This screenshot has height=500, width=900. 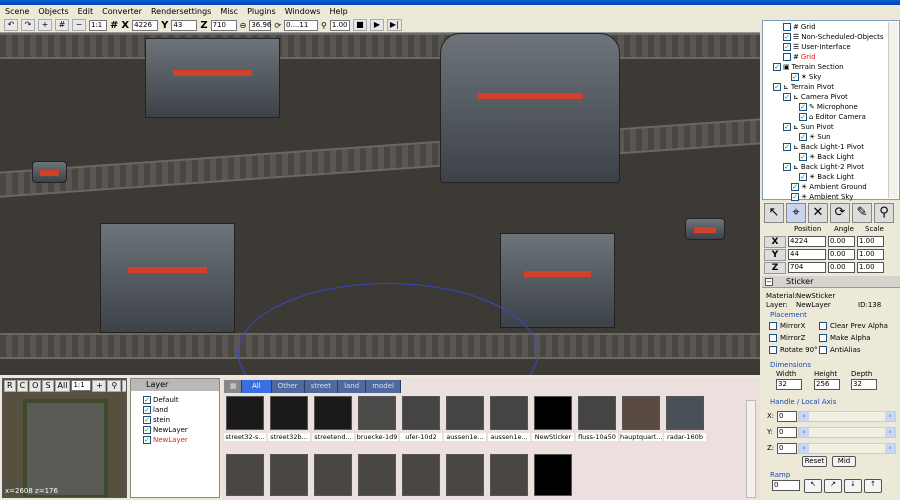 What do you see at coordinates (394, 25) in the screenshot?
I see `step-button: ▶|` at bounding box center [394, 25].